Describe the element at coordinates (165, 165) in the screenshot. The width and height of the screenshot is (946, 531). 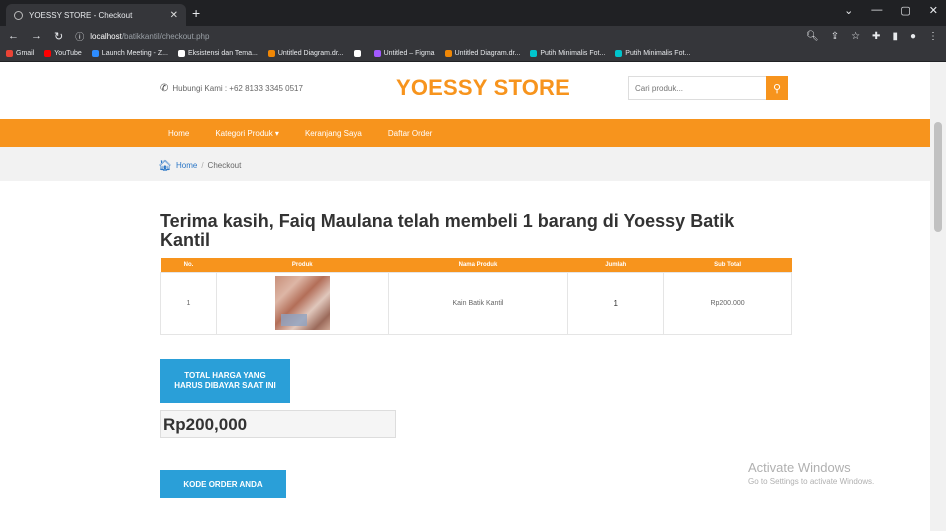
I see `home-icon: 🏠︎` at that location.